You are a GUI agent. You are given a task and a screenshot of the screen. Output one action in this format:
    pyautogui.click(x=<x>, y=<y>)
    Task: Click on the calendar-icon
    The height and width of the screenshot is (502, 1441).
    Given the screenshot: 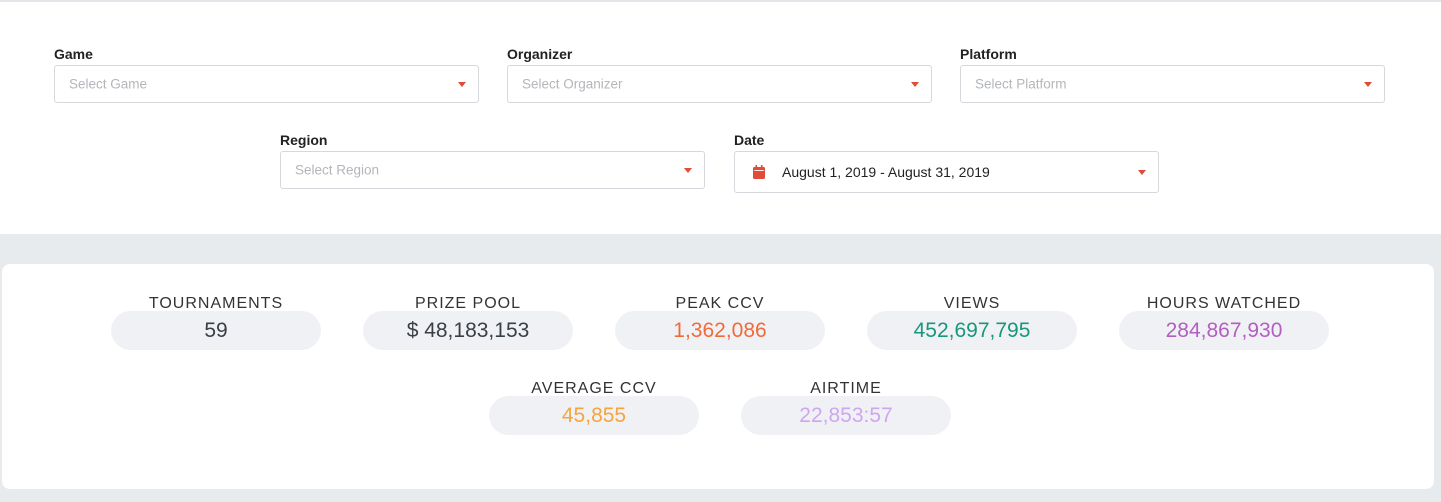 What is the action you would take?
    pyautogui.click(x=759, y=172)
    